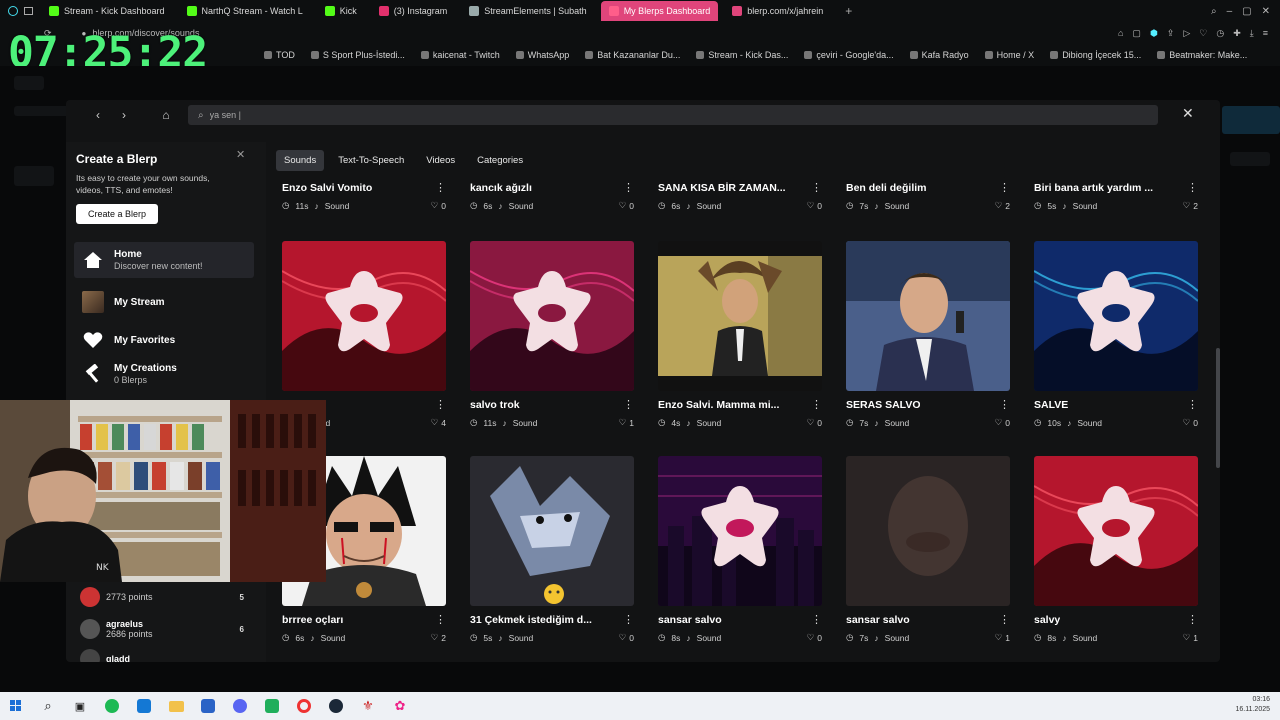  Describe the element at coordinates (1136, 33) in the screenshot. I see `screenshot-icon: ▢` at that location.